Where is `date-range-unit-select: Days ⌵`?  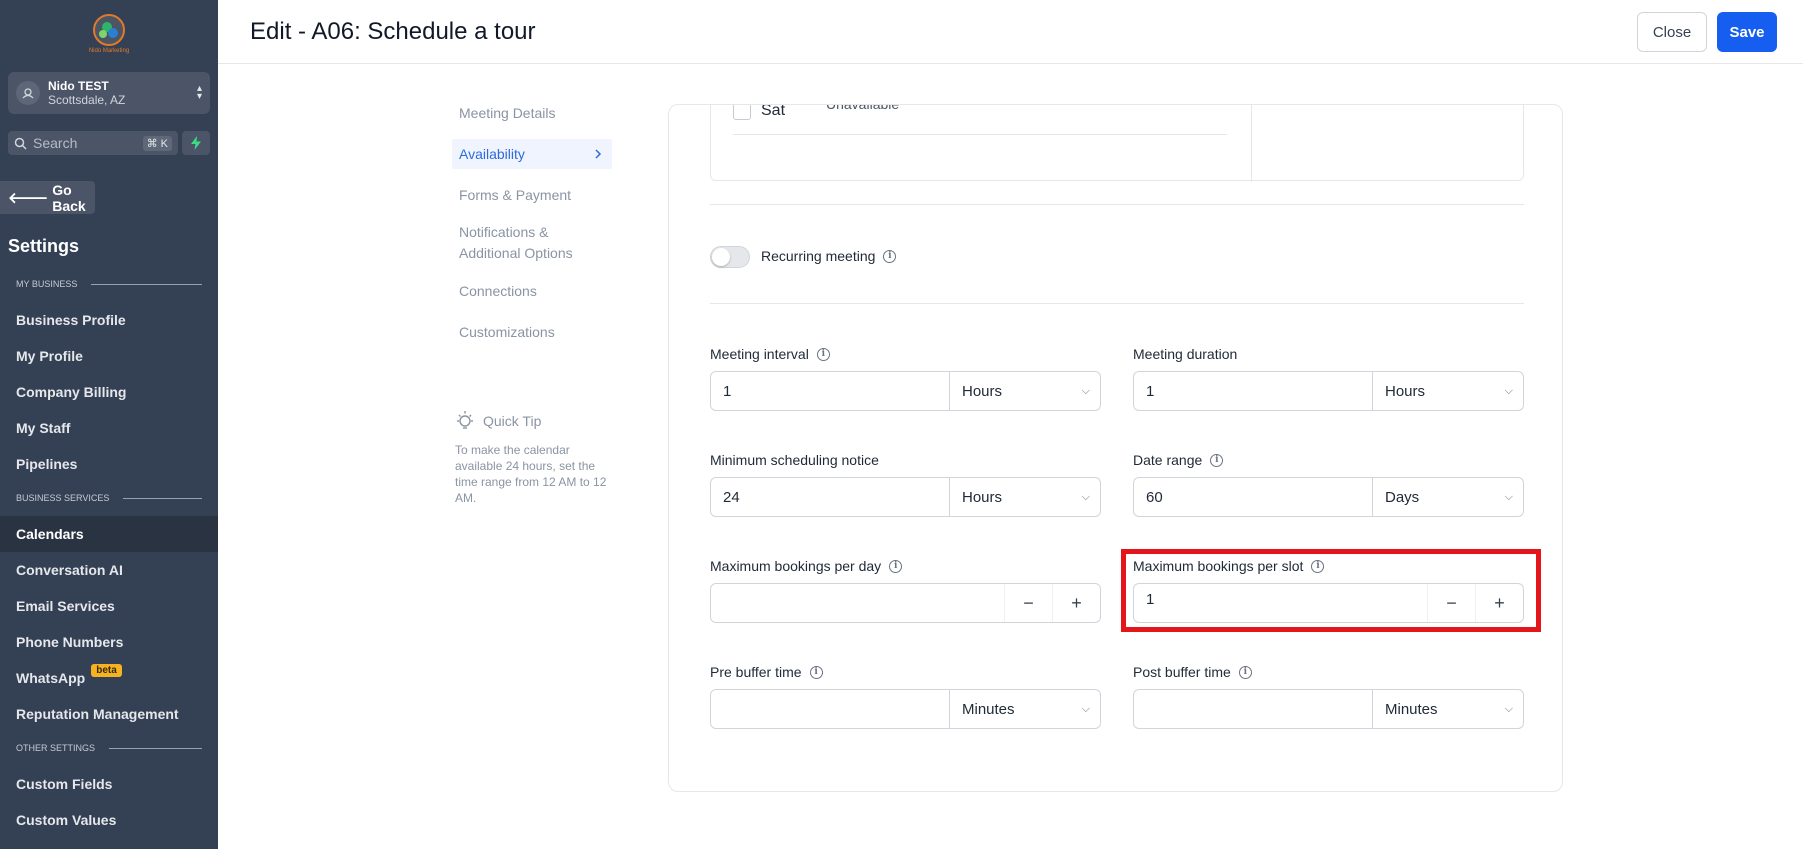
date-range-unit-select: Days ⌵ is located at coordinates (1448, 497).